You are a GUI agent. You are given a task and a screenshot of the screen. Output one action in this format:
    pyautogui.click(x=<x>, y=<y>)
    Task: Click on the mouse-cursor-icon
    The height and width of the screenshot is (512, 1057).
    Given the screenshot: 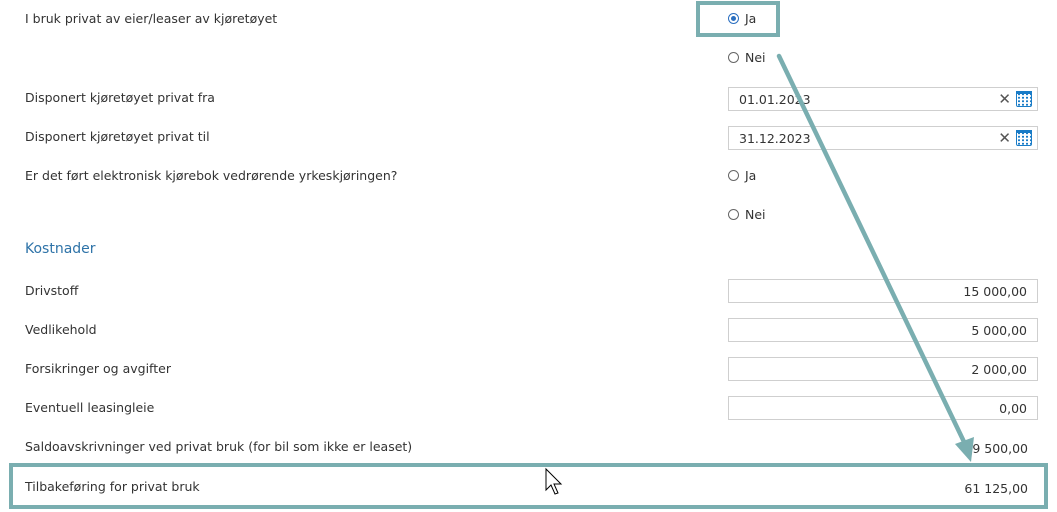 What is the action you would take?
    pyautogui.click(x=554, y=481)
    